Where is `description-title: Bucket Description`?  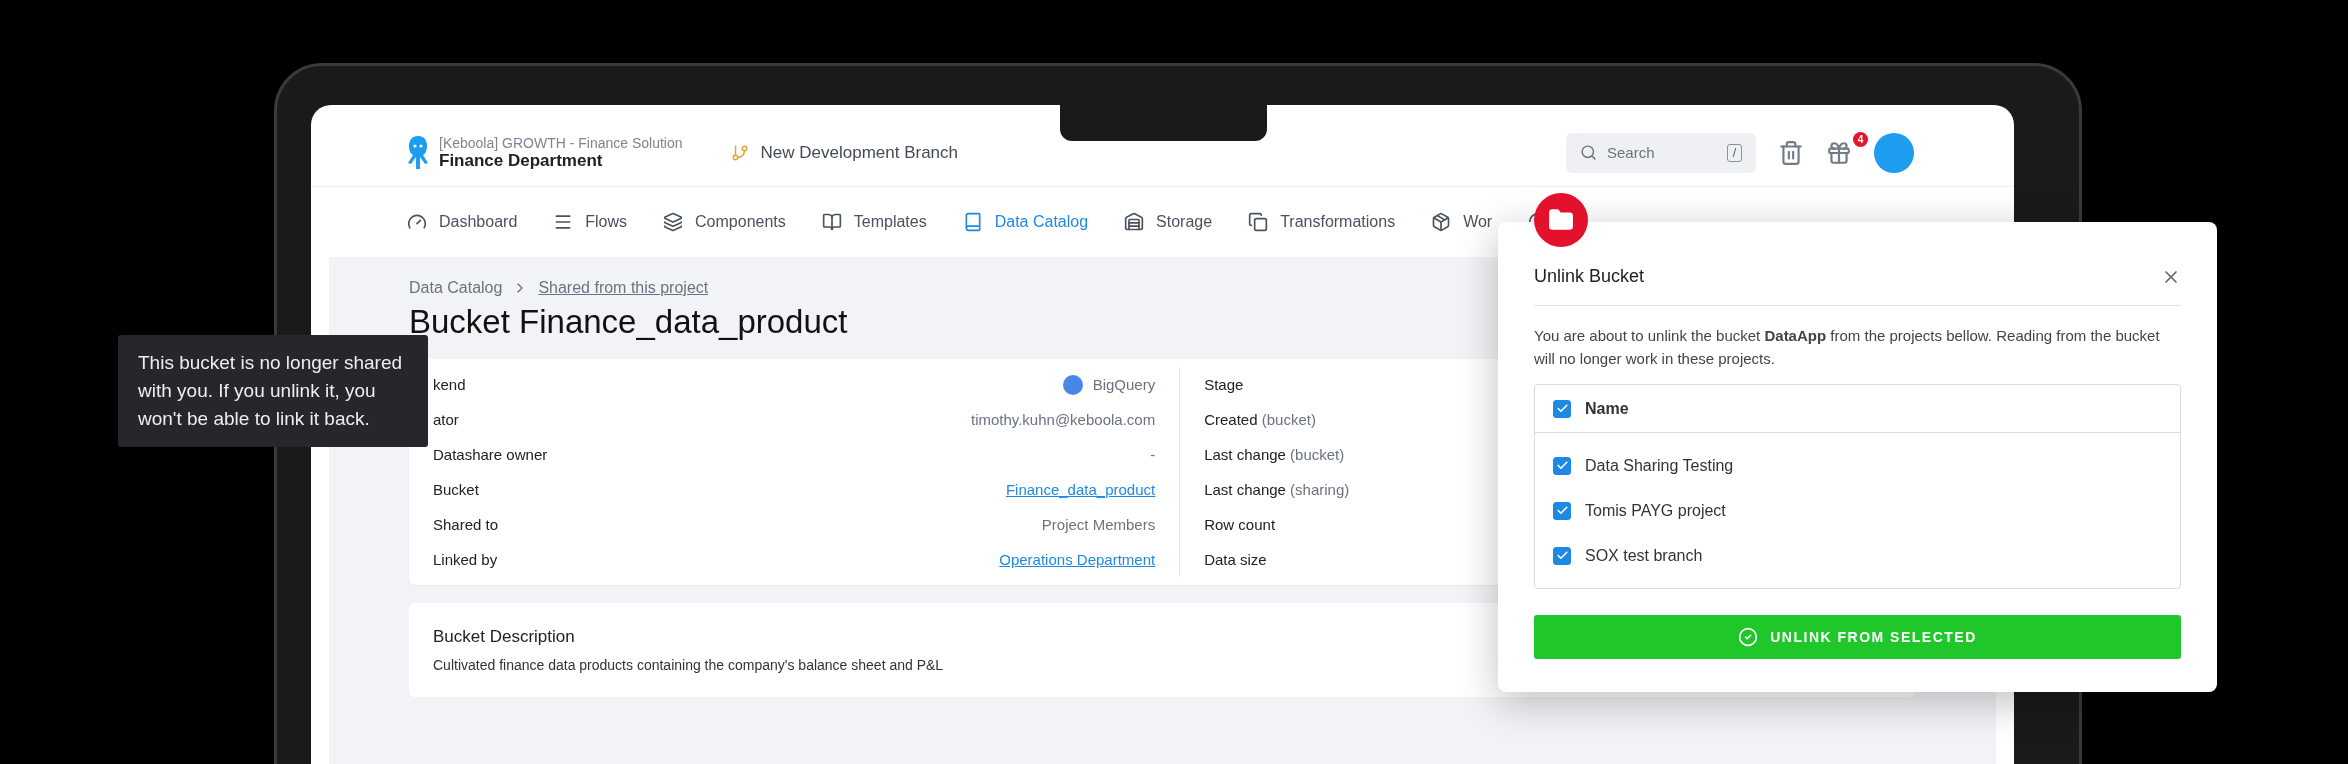
description-title: Bucket Description is located at coordinates (504, 637).